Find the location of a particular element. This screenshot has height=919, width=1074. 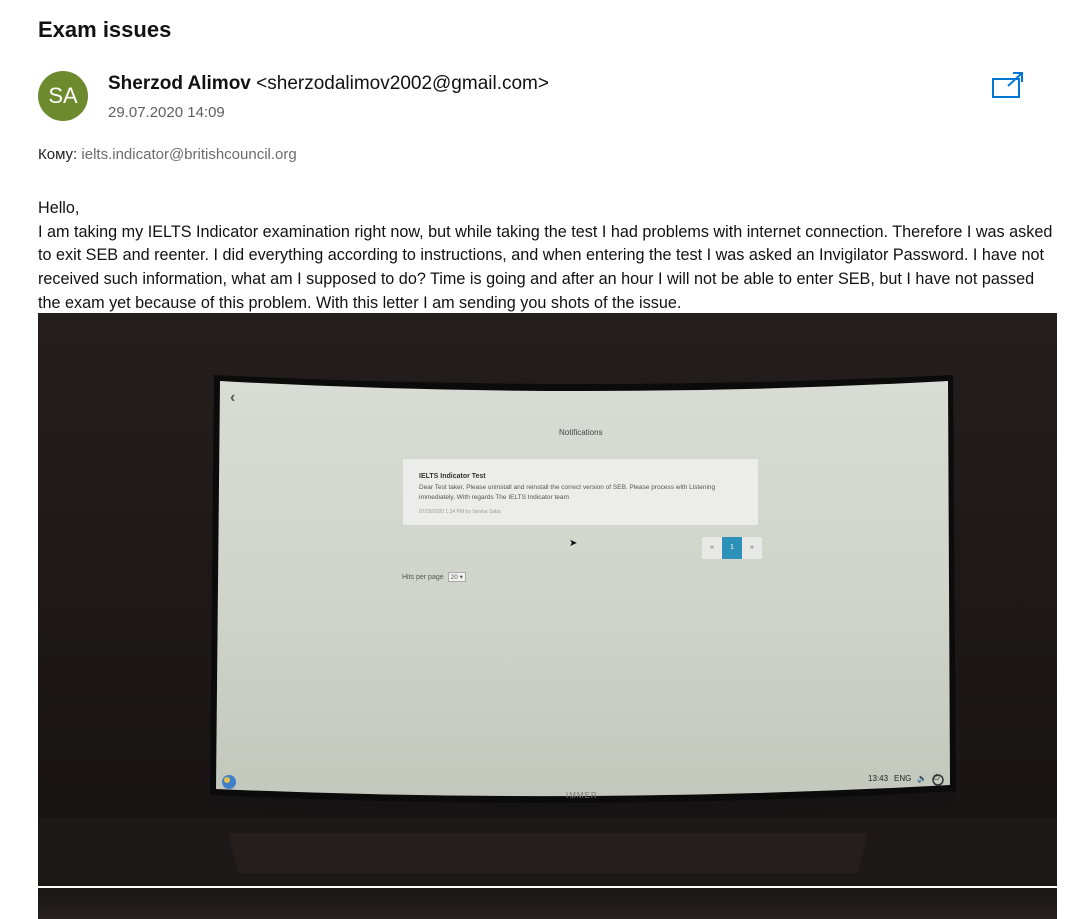

open-in-new-window-button is located at coordinates (1008, 86).